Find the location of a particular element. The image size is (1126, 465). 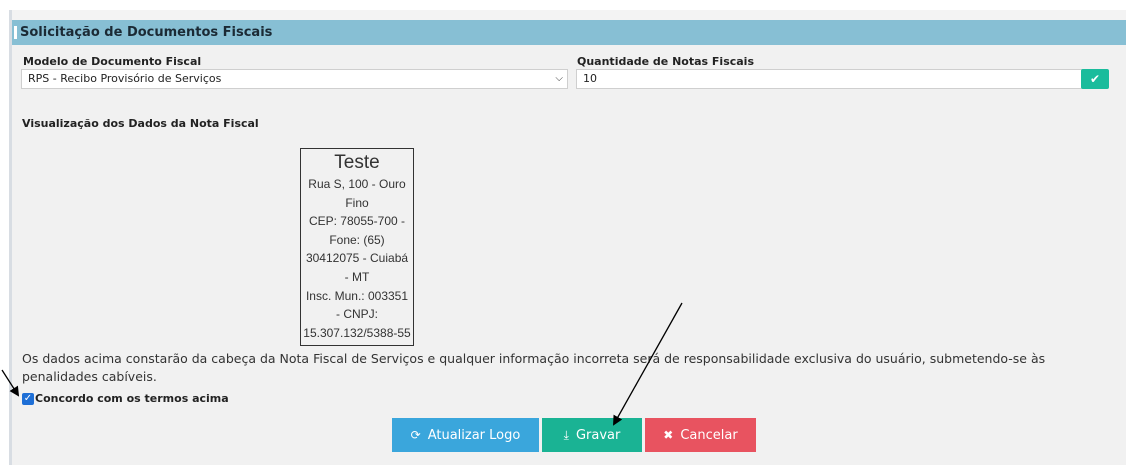

update-logo-button: ⟳ Atualizar Logo is located at coordinates (465, 435).